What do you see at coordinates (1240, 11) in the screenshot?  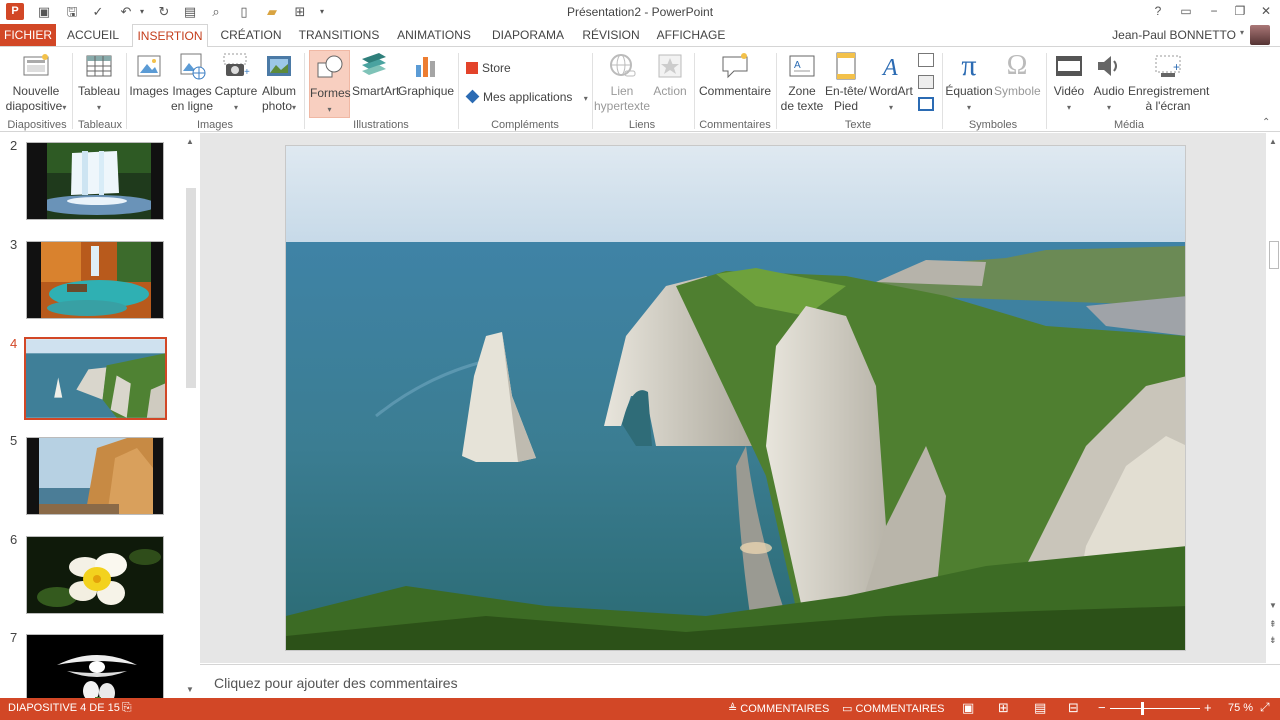 I see `maximize-button: ❐` at bounding box center [1240, 11].